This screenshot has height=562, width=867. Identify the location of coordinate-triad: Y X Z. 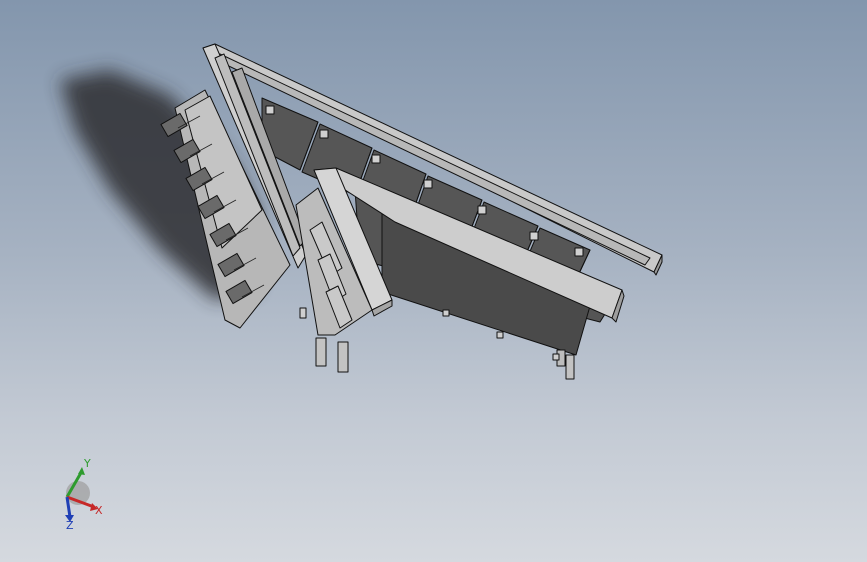
(84, 493).